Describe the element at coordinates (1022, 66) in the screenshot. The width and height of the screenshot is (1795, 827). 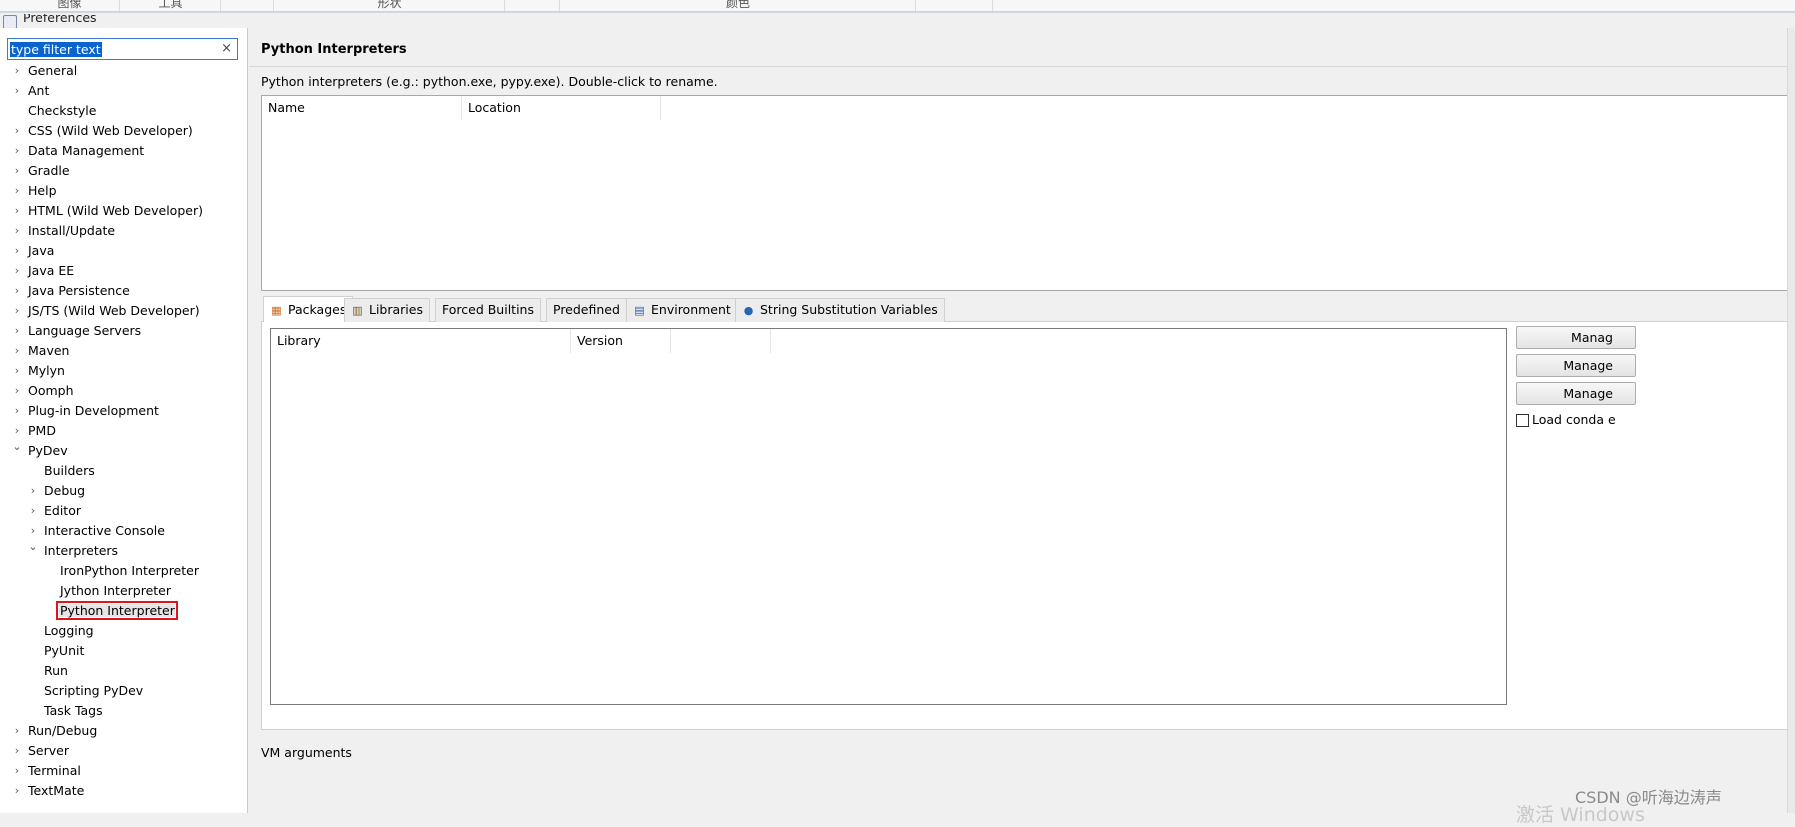
I see `title-separator` at that location.